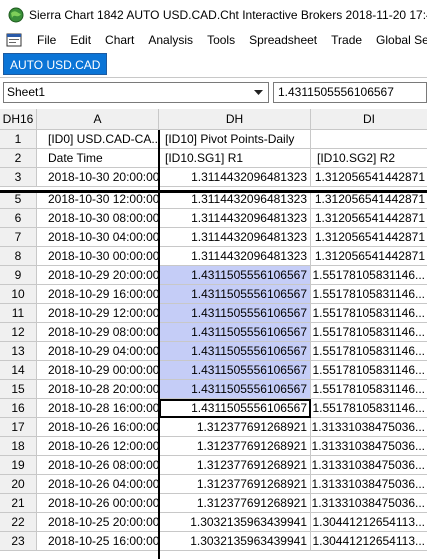 The image size is (427, 559). I want to click on row-header: 16, so click(18, 408).